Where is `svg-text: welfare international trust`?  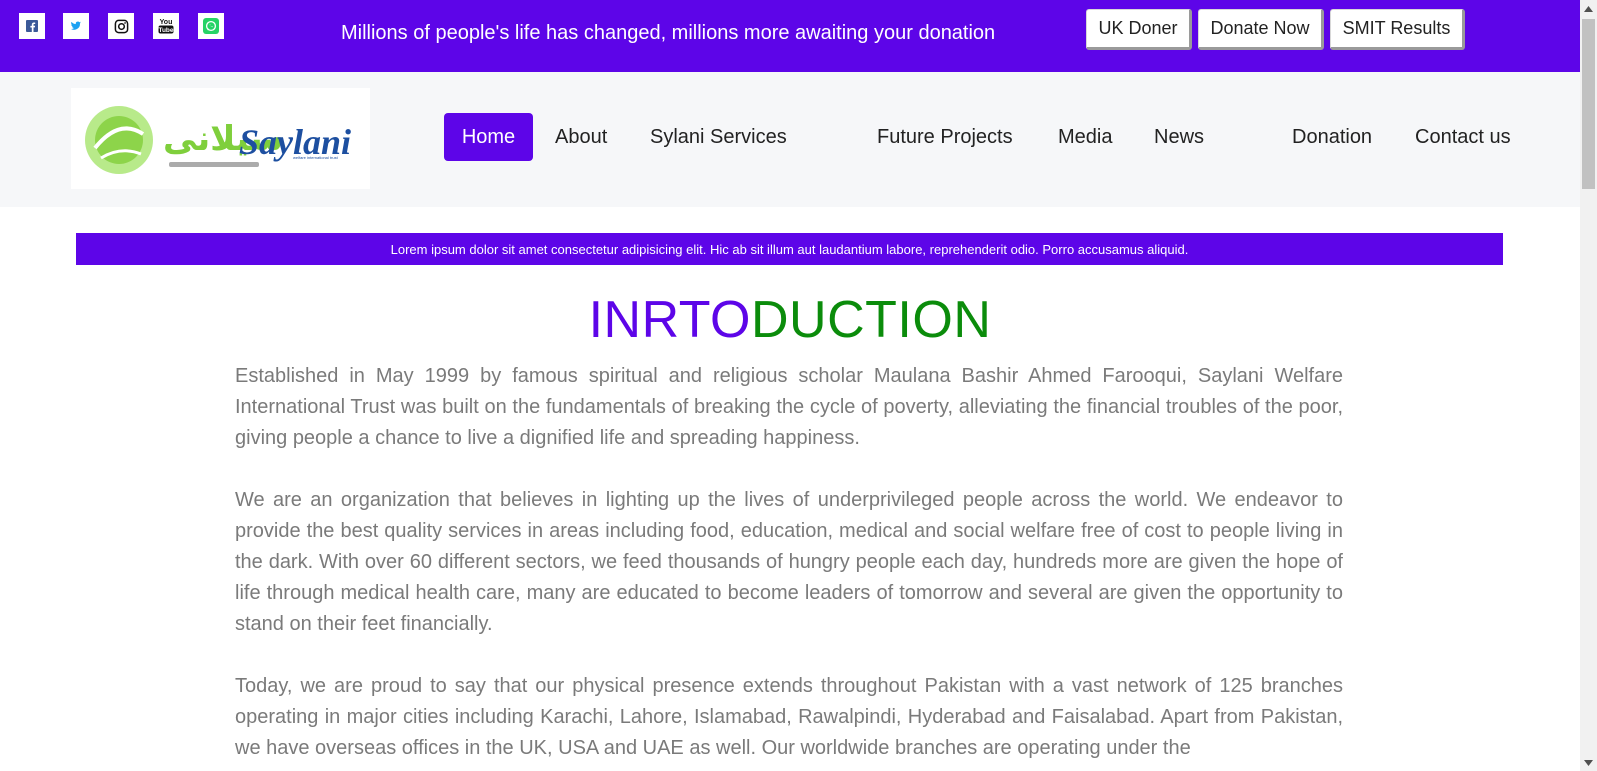 svg-text: welfare international trust is located at coordinates (316, 157).